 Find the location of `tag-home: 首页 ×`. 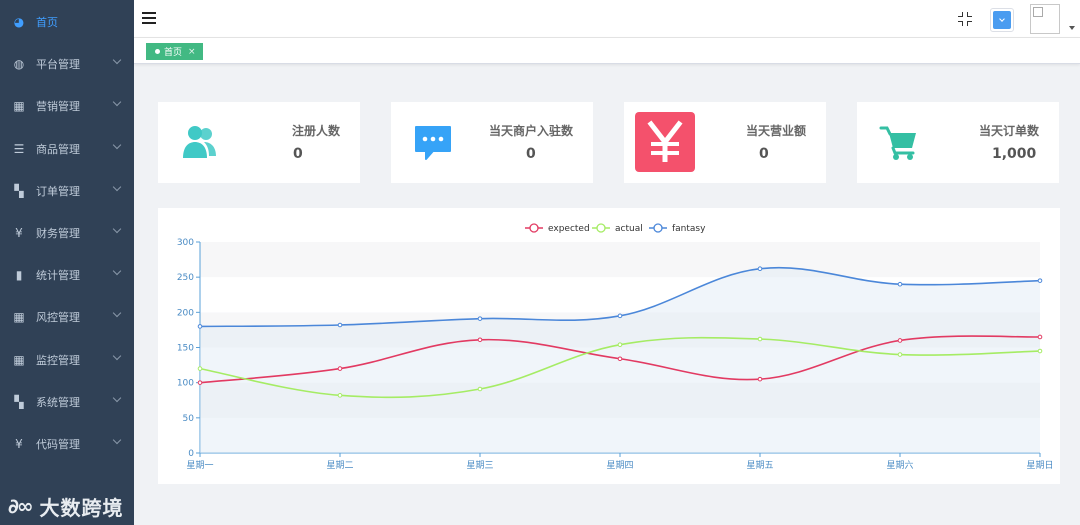

tag-home: 首页 × is located at coordinates (174, 51).